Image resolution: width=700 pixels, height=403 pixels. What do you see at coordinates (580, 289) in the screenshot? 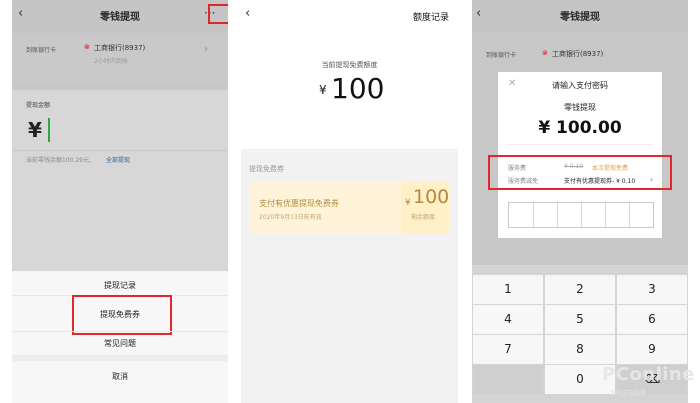
I see `key-2: 2` at bounding box center [580, 289].